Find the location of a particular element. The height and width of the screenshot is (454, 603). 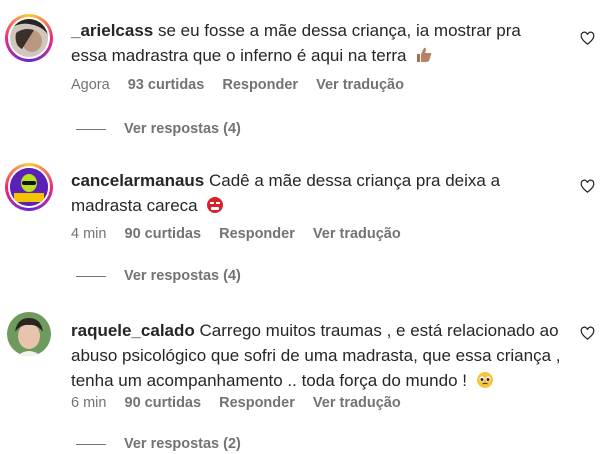

comment-time: 4 min is located at coordinates (89, 234).